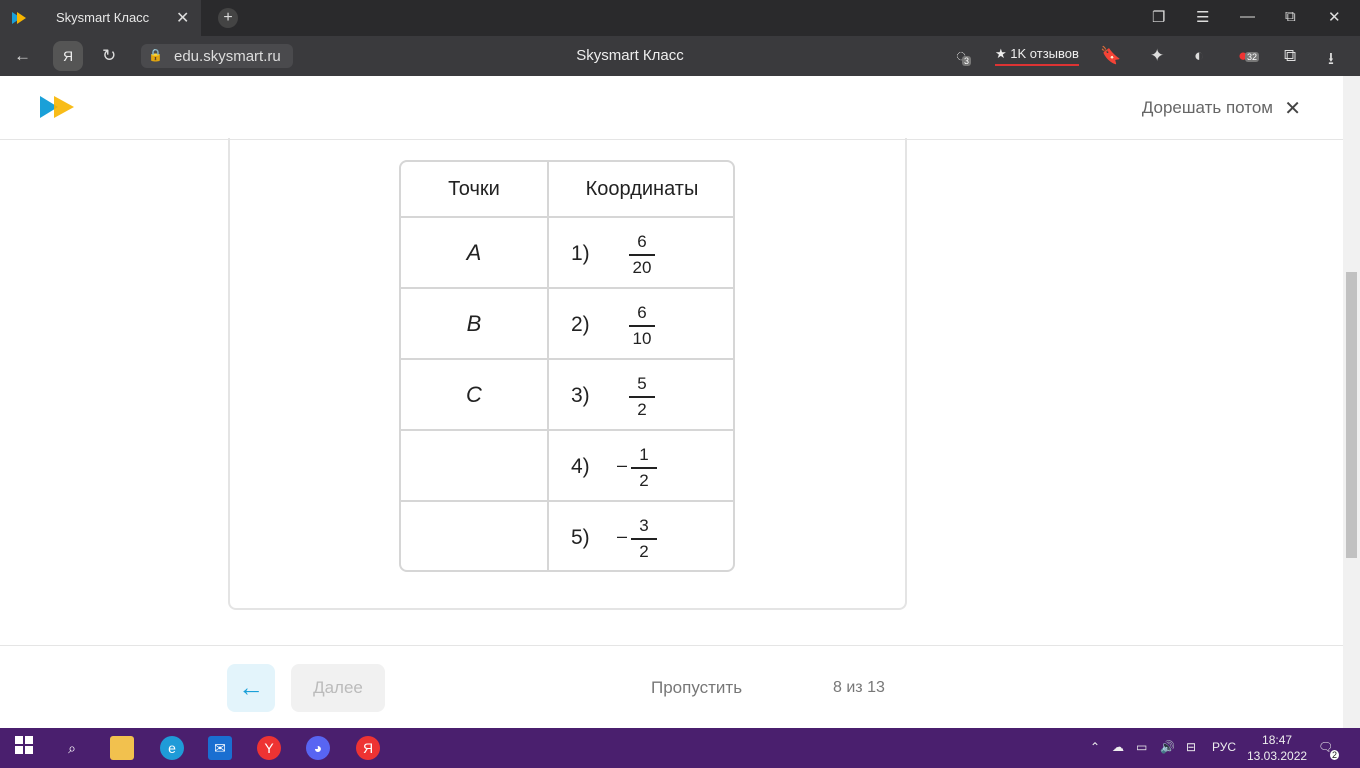 The image size is (1360, 768). Describe the element at coordinates (696, 688) in the screenshot. I see `skip-button: Пропустить` at that location.